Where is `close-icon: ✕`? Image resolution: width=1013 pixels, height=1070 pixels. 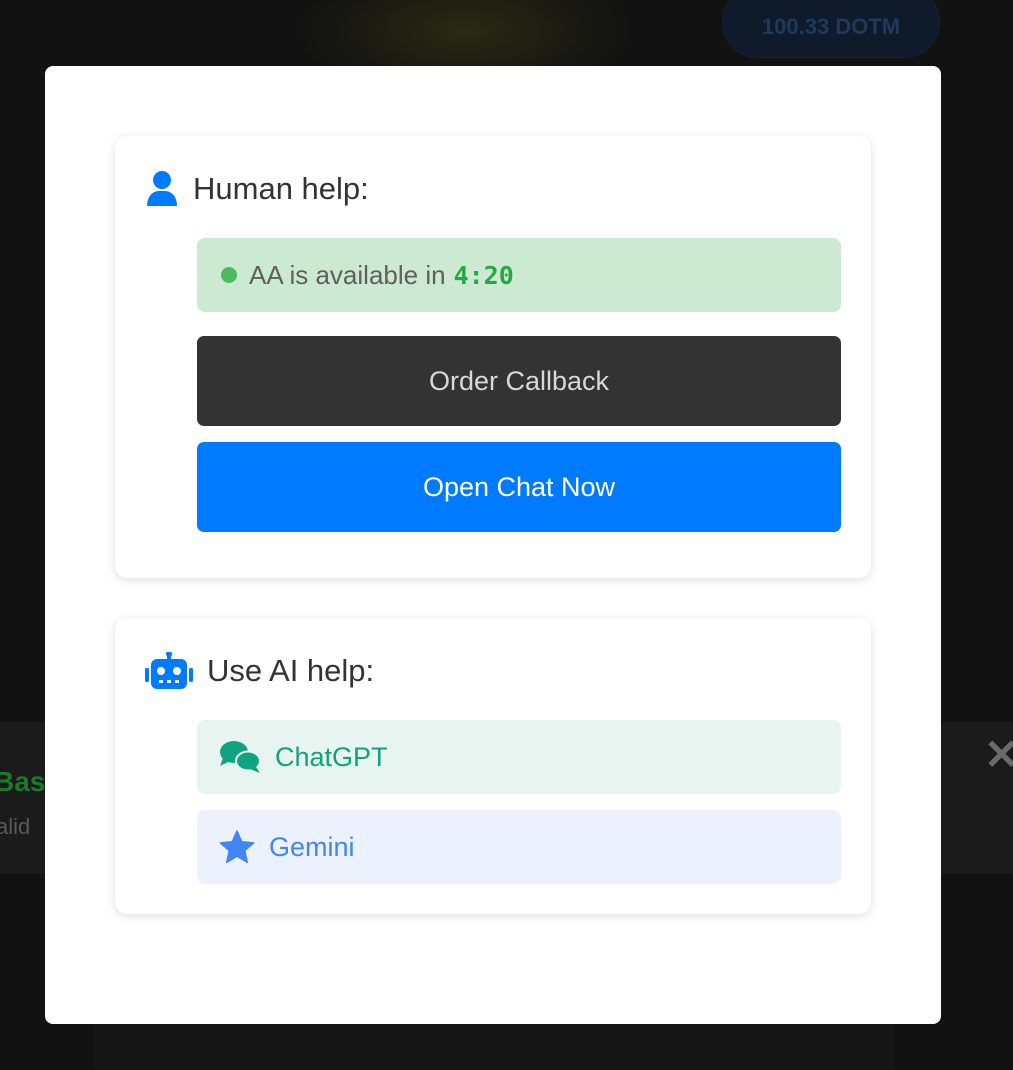
close-icon: ✕ is located at coordinates (998, 754).